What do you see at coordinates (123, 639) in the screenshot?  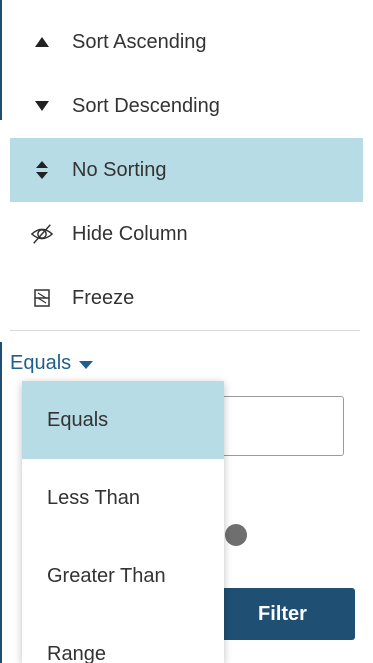 I see `dropdown-option-range: Range` at bounding box center [123, 639].